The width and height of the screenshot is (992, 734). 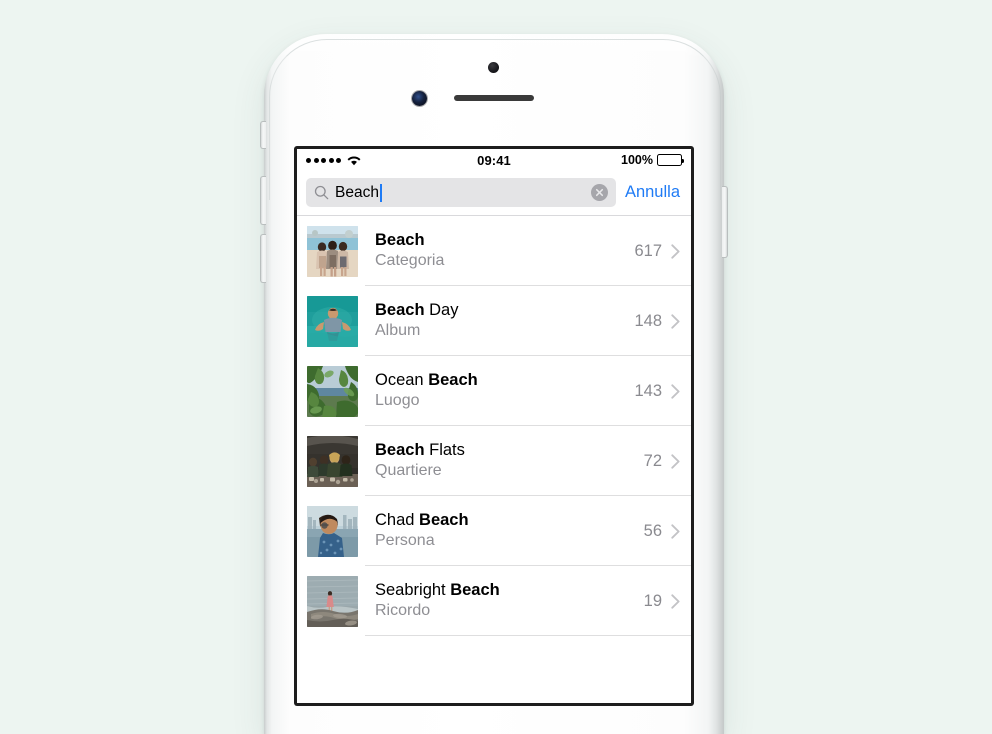 I want to click on cancel-search-button: Annulla, so click(x=653, y=192).